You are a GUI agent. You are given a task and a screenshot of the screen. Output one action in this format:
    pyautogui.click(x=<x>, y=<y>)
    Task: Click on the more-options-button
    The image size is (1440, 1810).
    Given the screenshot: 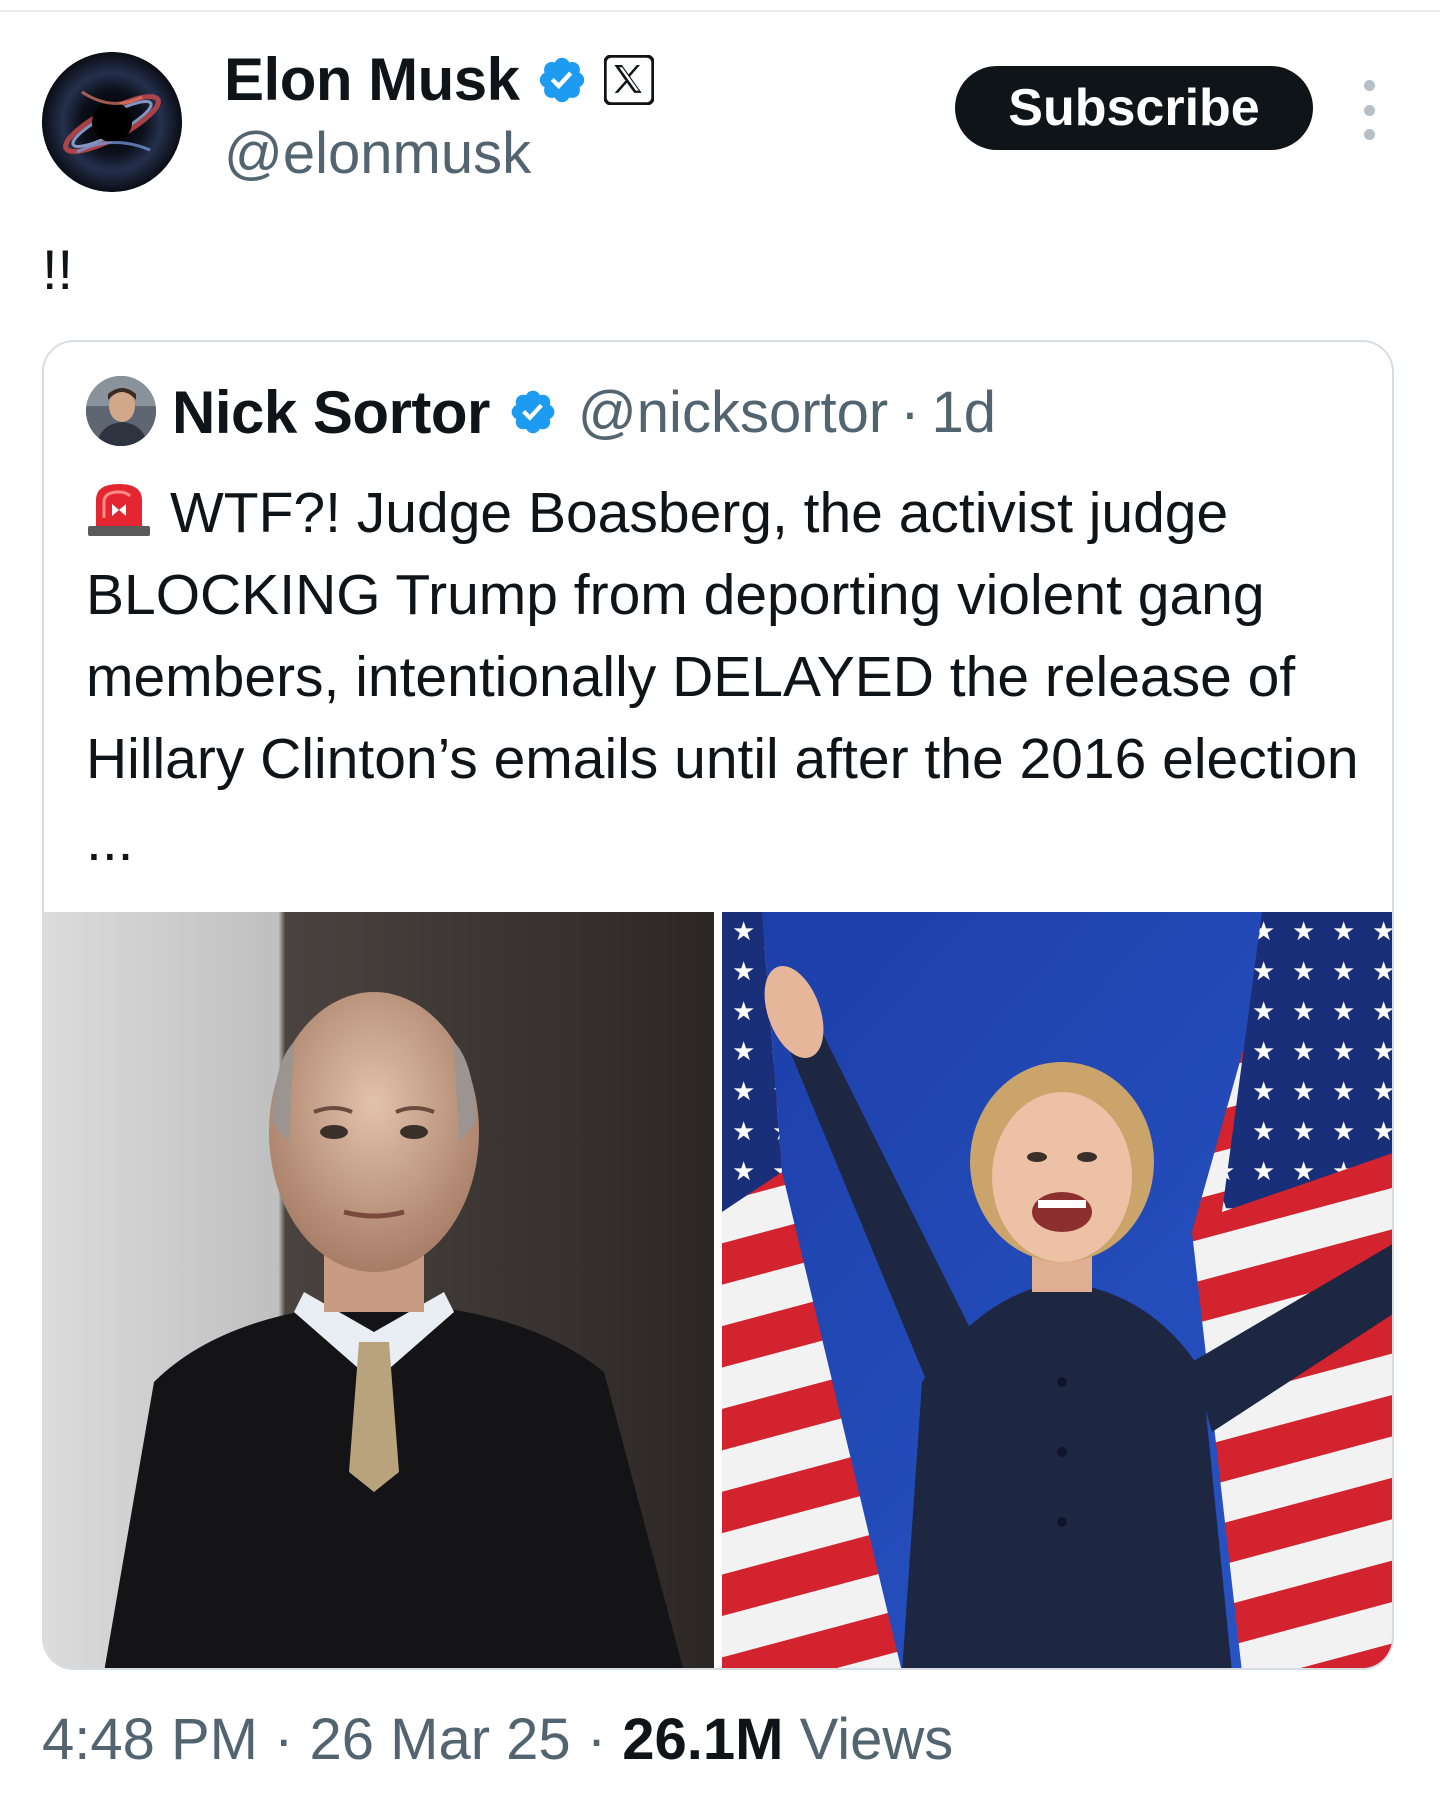 What is the action you would take?
    pyautogui.click(x=1369, y=110)
    